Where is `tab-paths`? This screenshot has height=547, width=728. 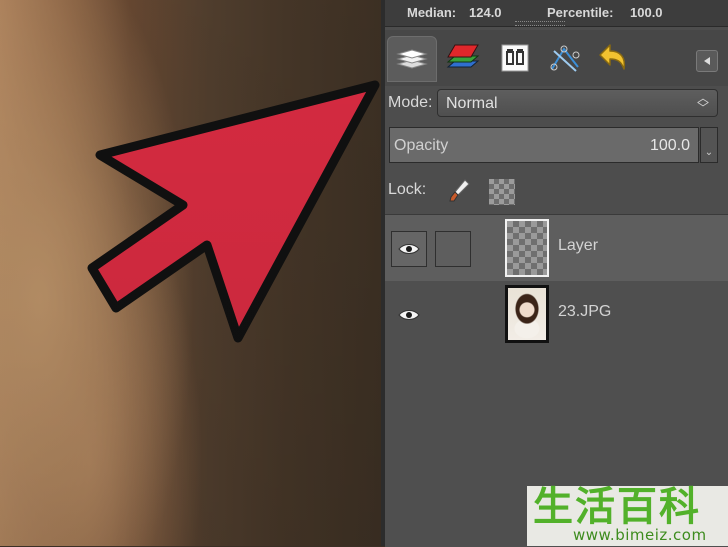
tab-paths is located at coordinates (515, 58).